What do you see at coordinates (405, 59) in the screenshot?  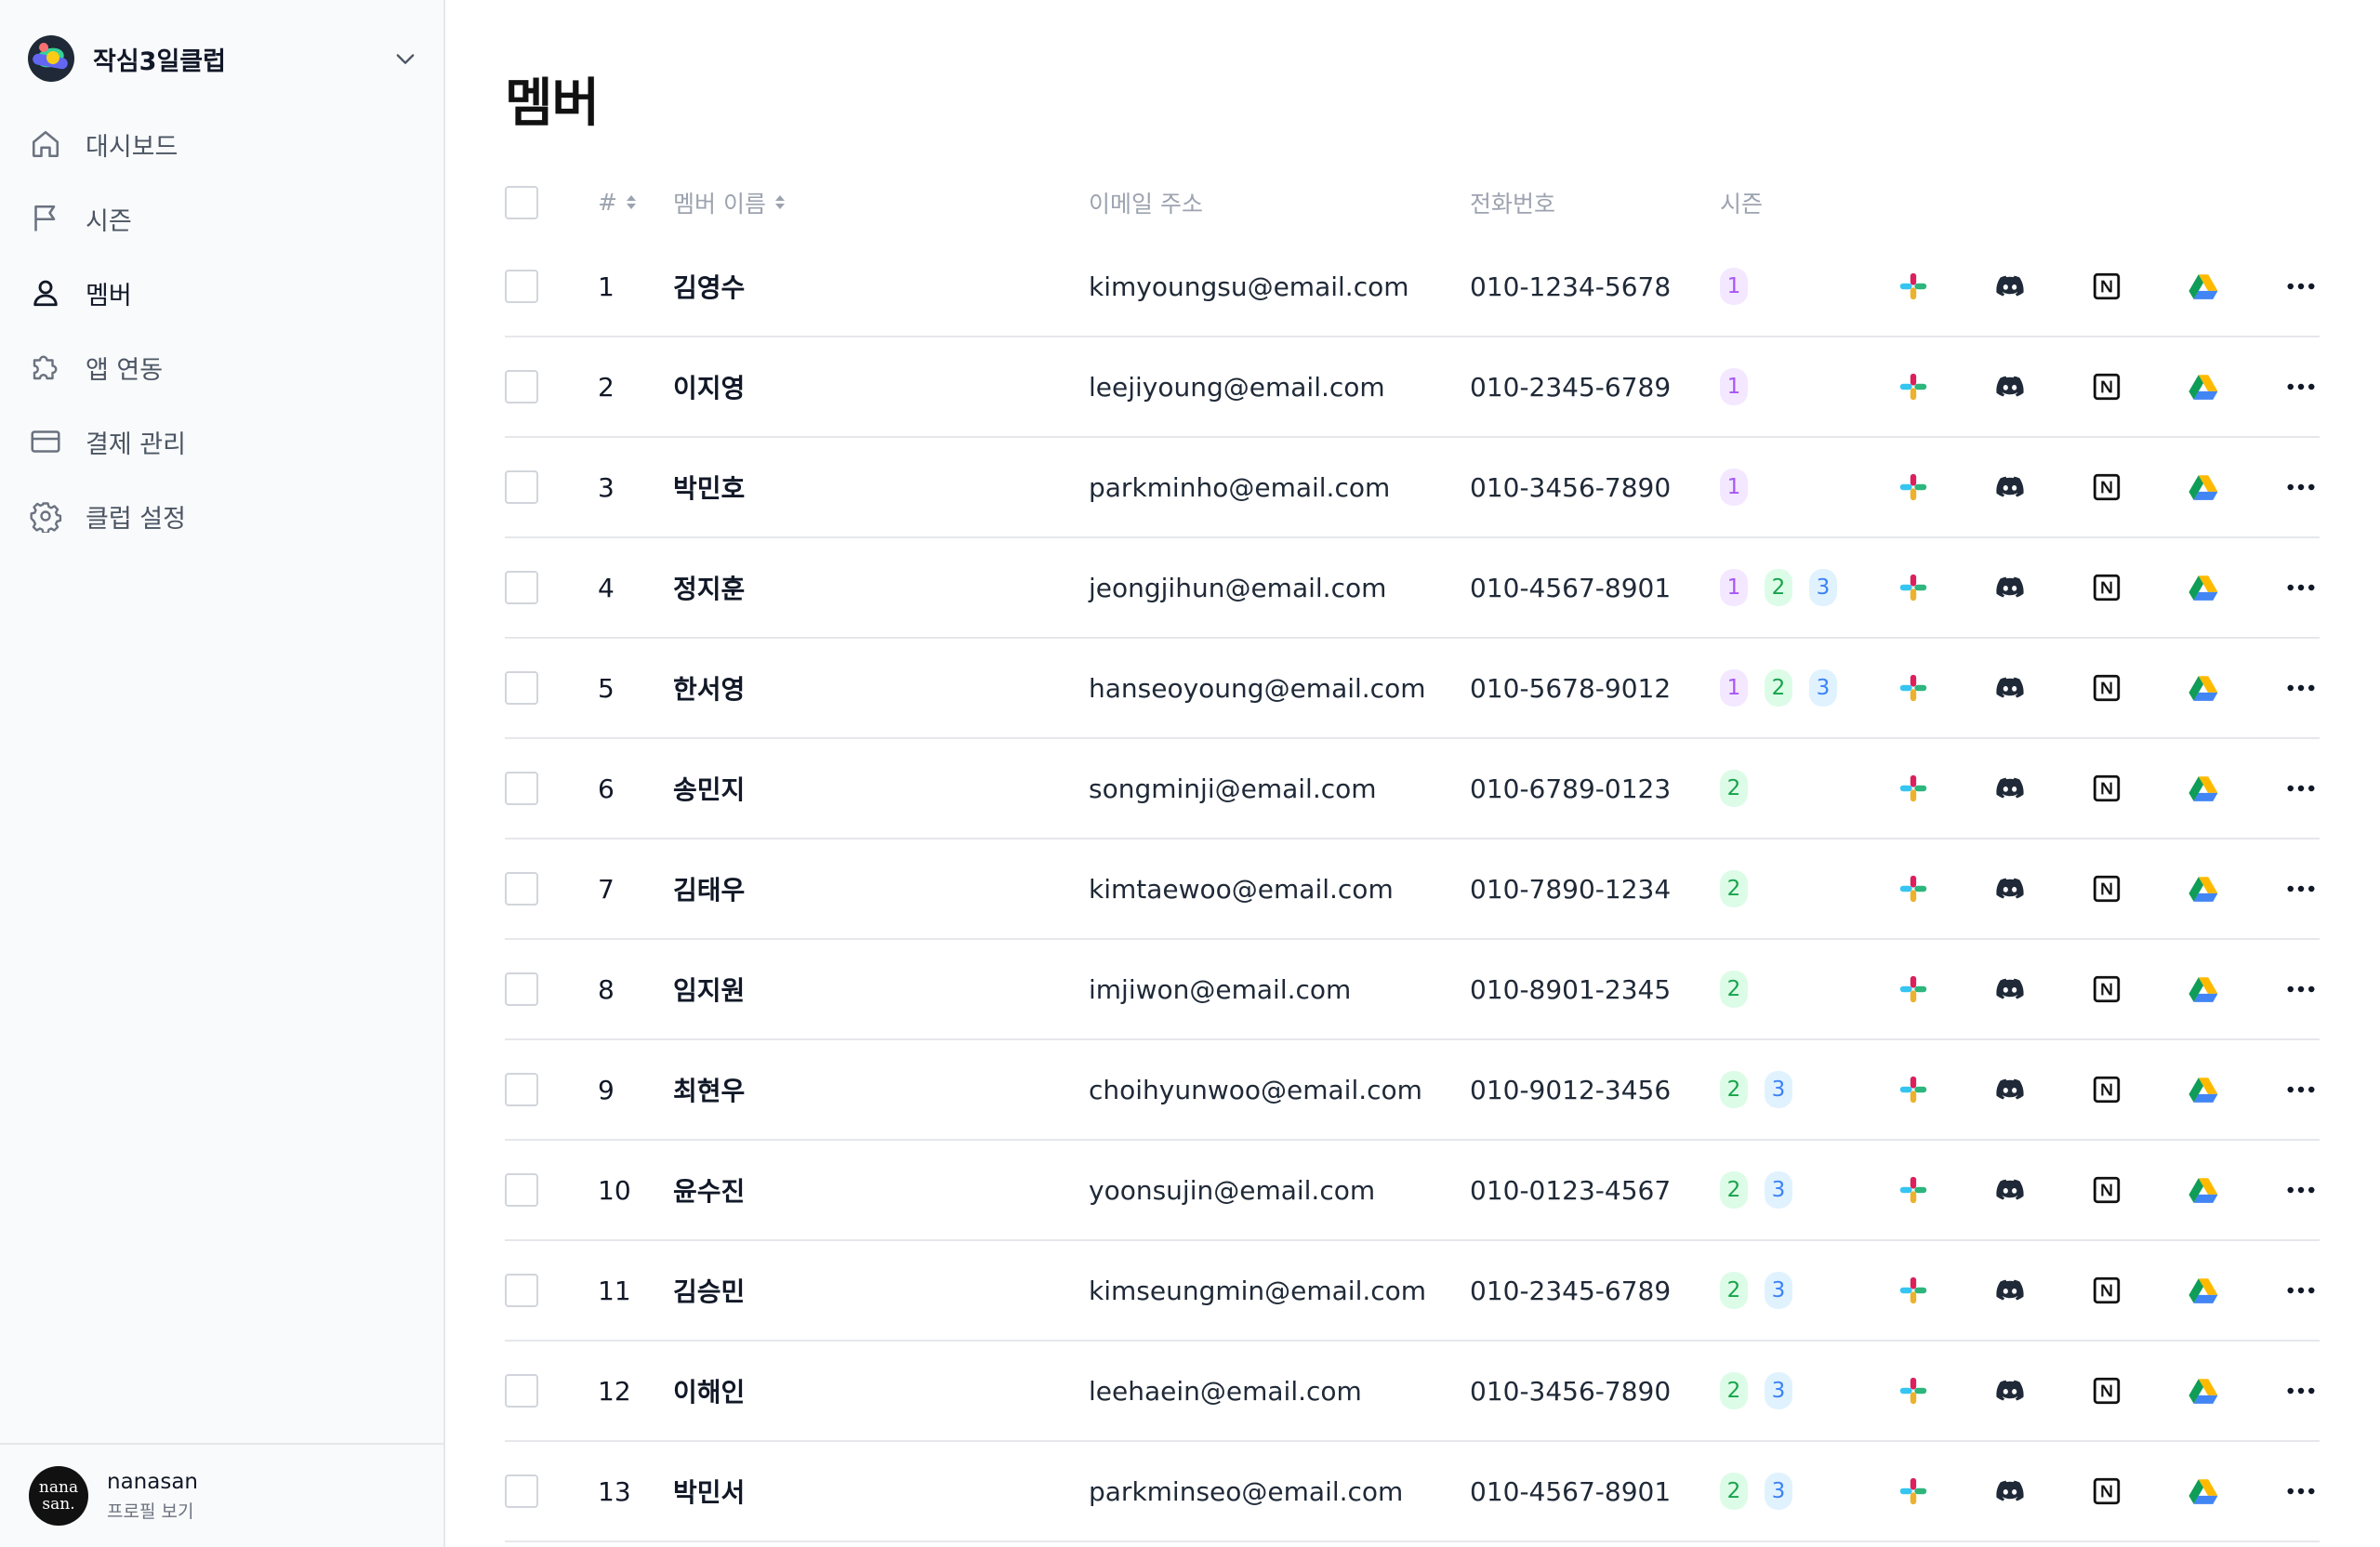 I see `chevron-down-icon` at bounding box center [405, 59].